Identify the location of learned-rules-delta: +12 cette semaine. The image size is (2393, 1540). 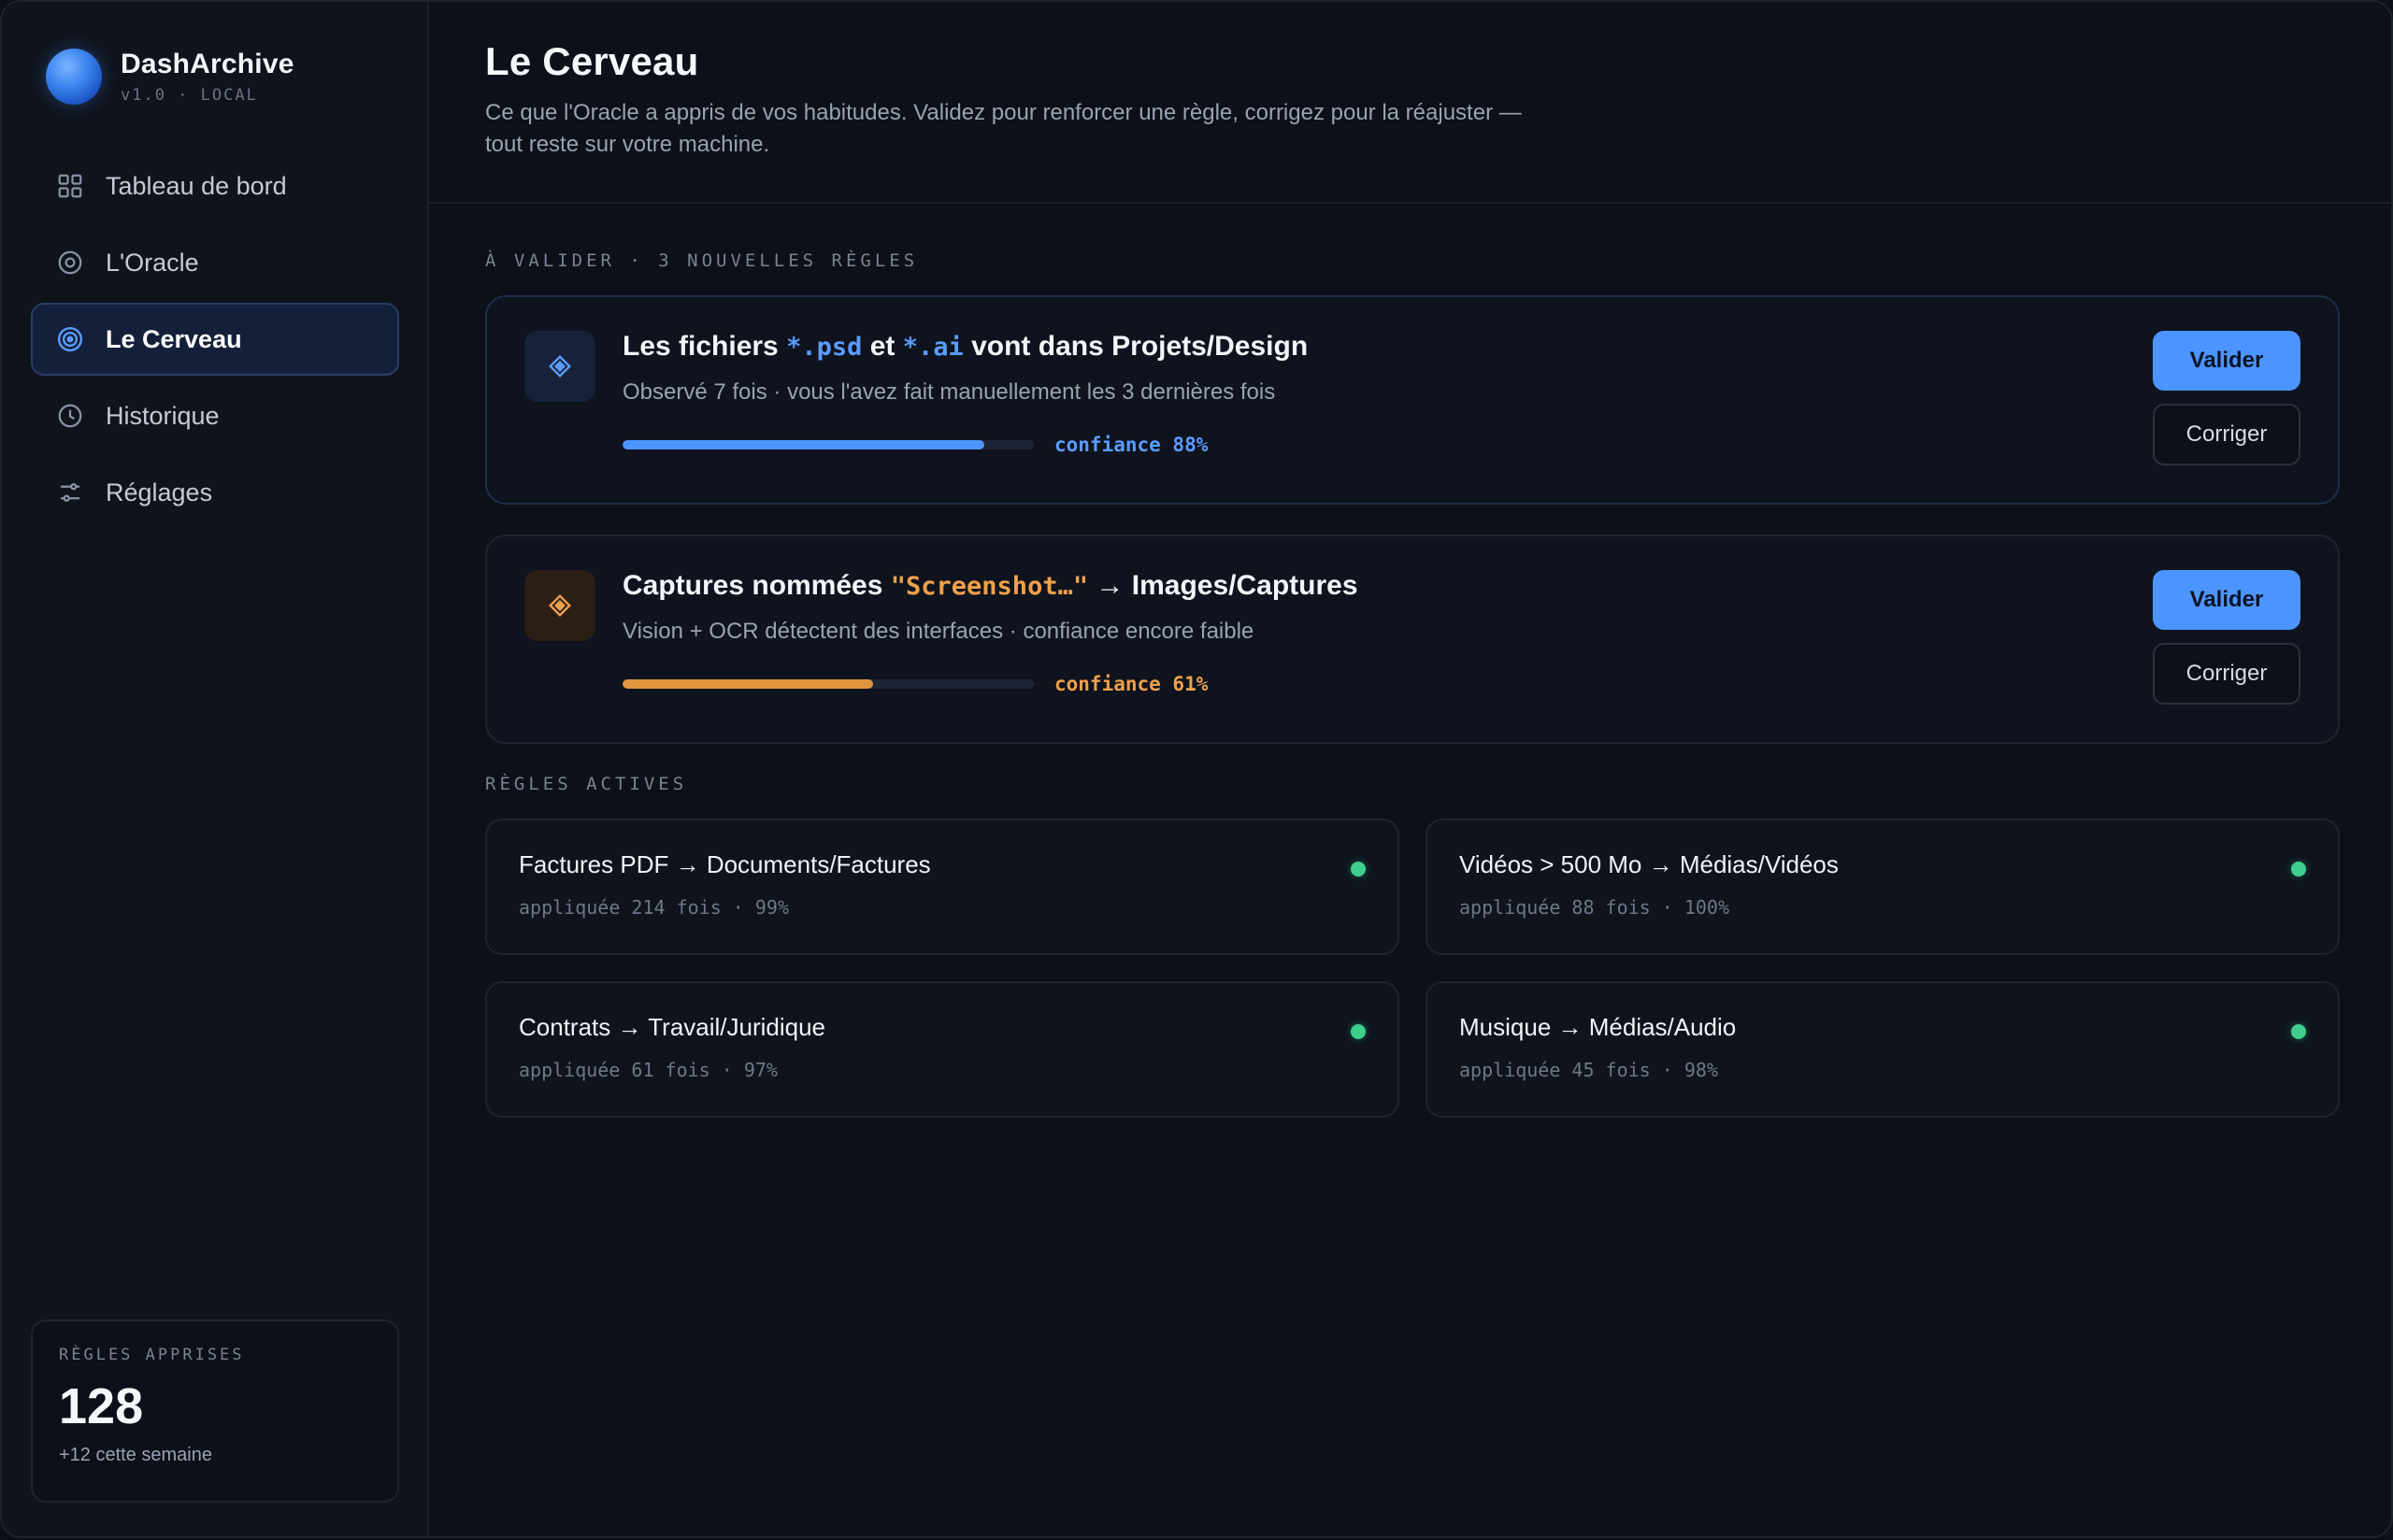
(135, 1455).